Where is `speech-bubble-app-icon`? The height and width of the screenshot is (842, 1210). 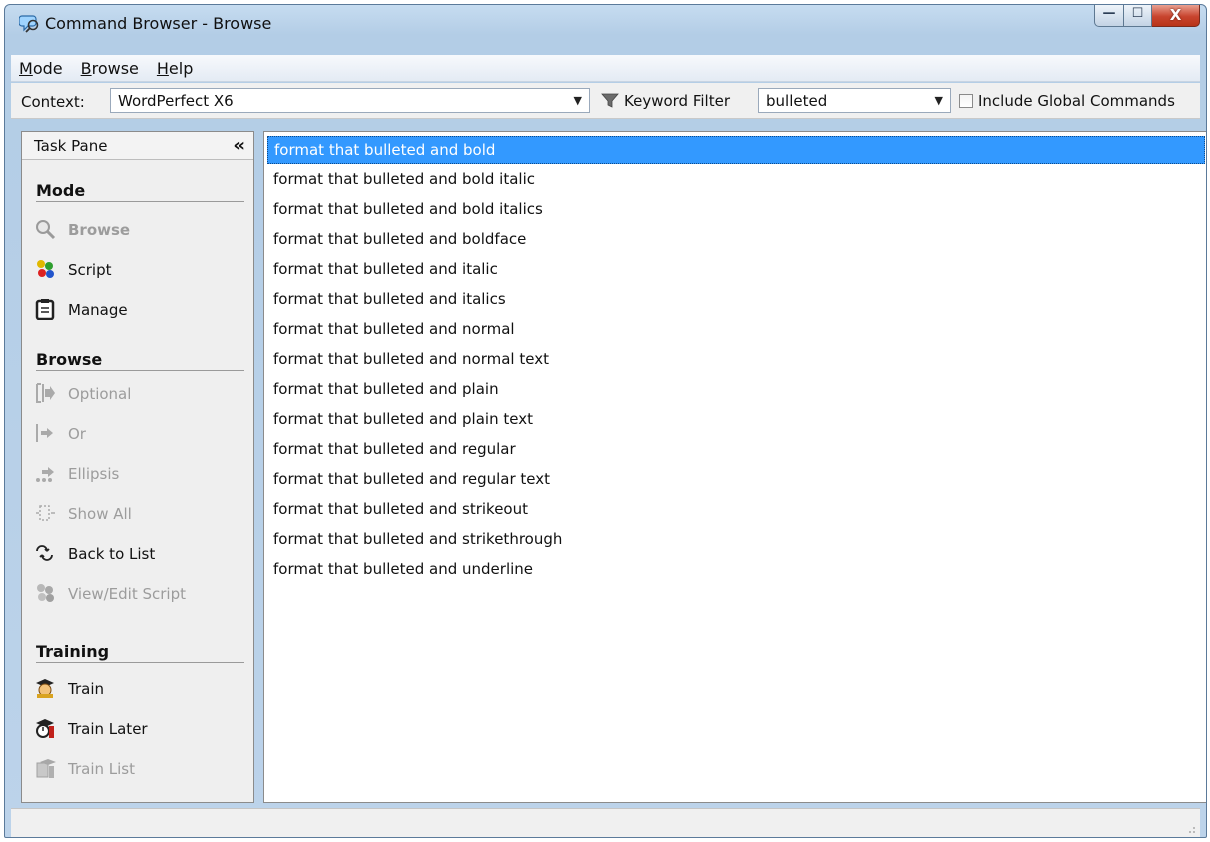
speech-bubble-app-icon is located at coordinates (29, 24).